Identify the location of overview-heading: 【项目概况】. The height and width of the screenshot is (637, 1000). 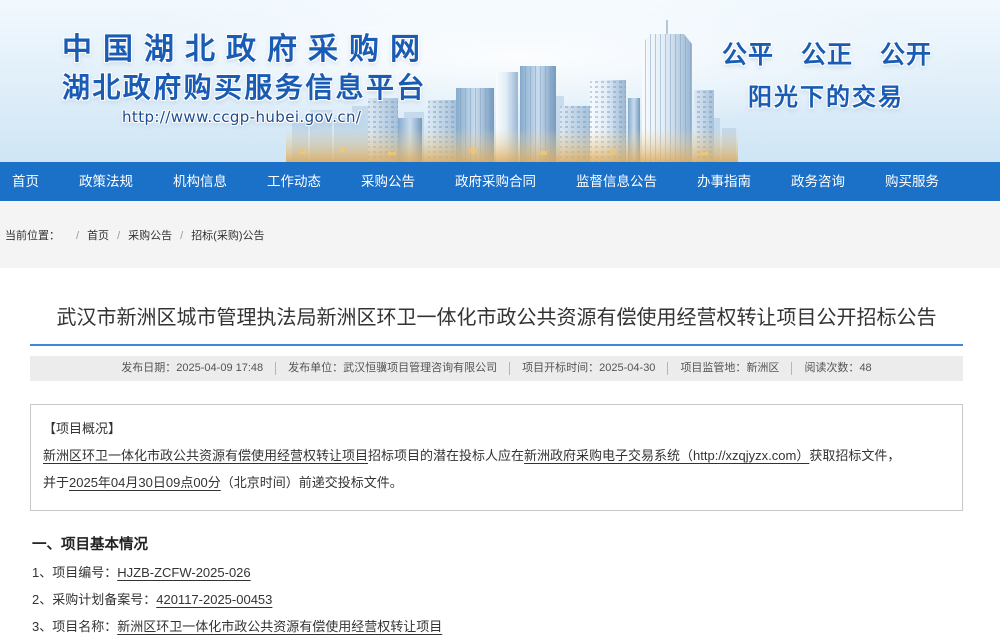
(82, 428).